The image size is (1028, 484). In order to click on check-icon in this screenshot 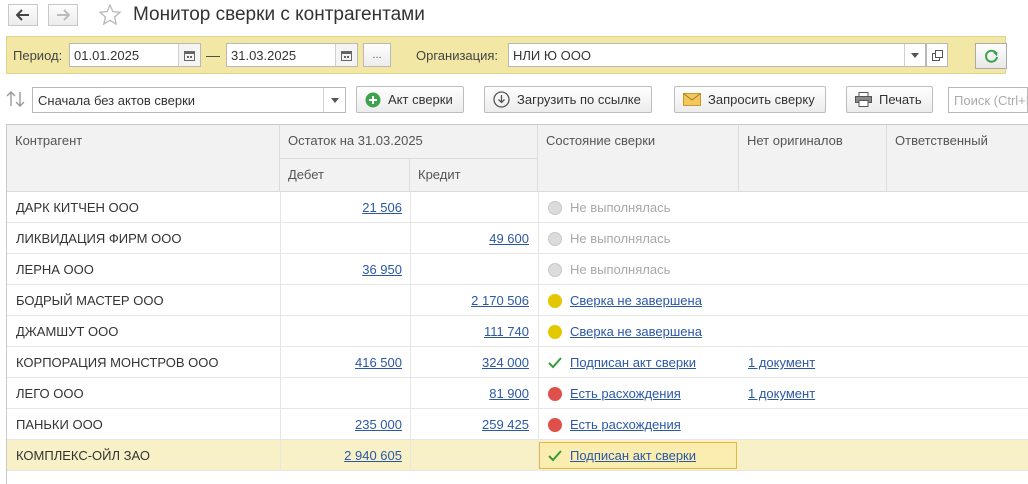, I will do `click(555, 455)`.